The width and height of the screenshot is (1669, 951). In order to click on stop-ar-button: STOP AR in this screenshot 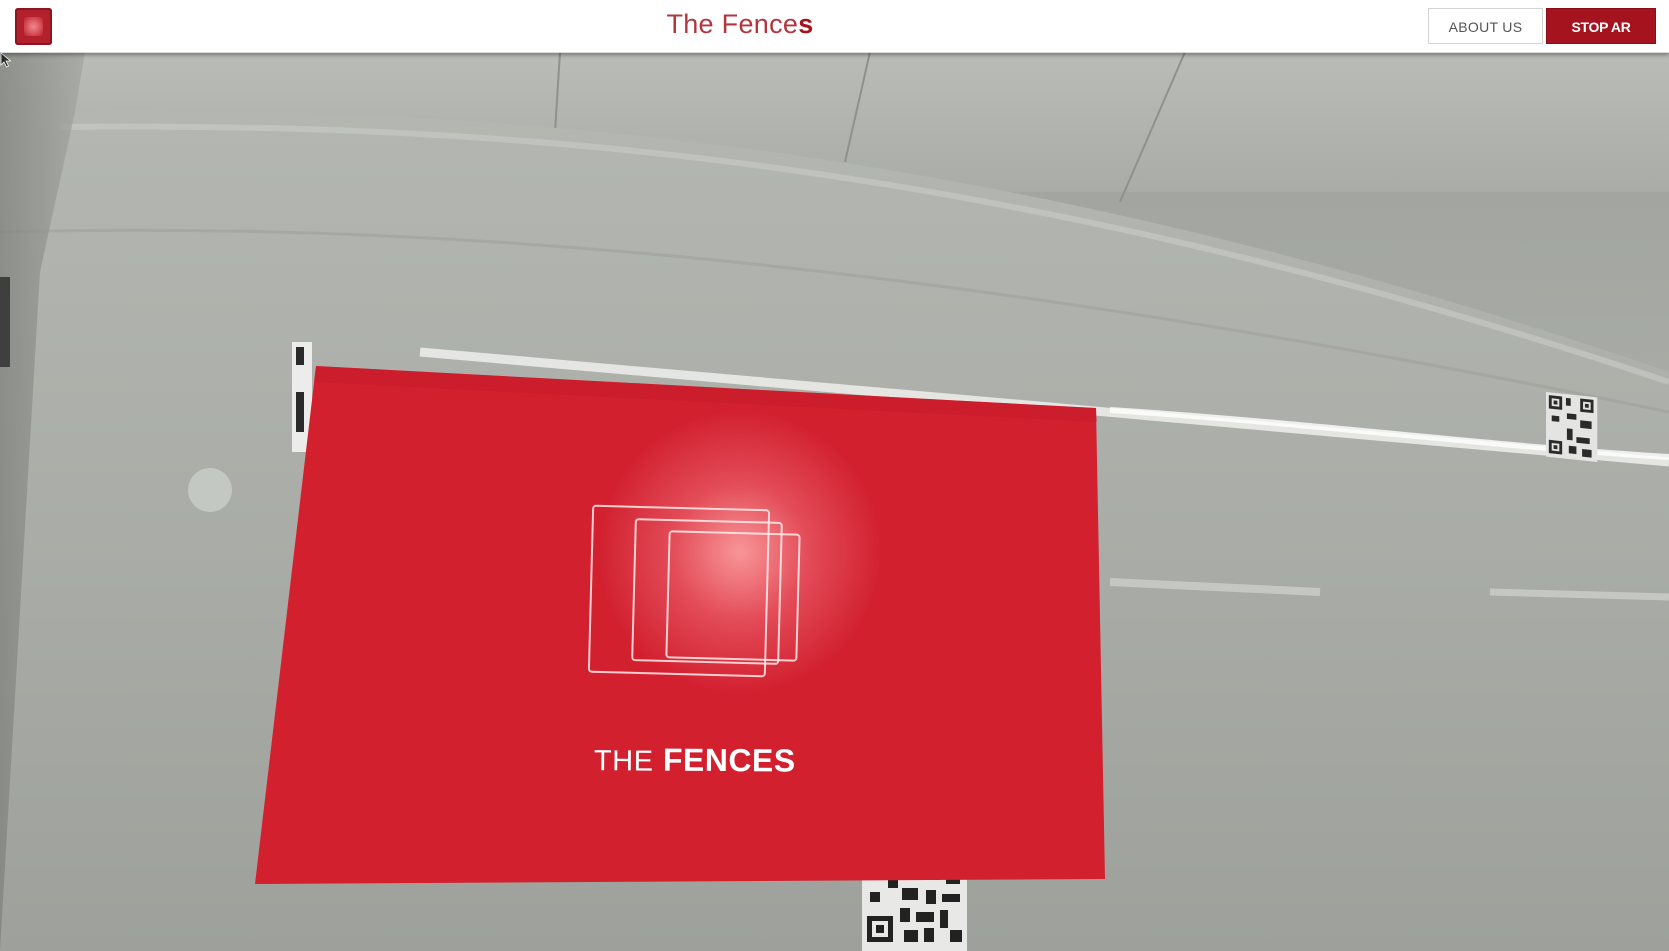, I will do `click(1601, 26)`.